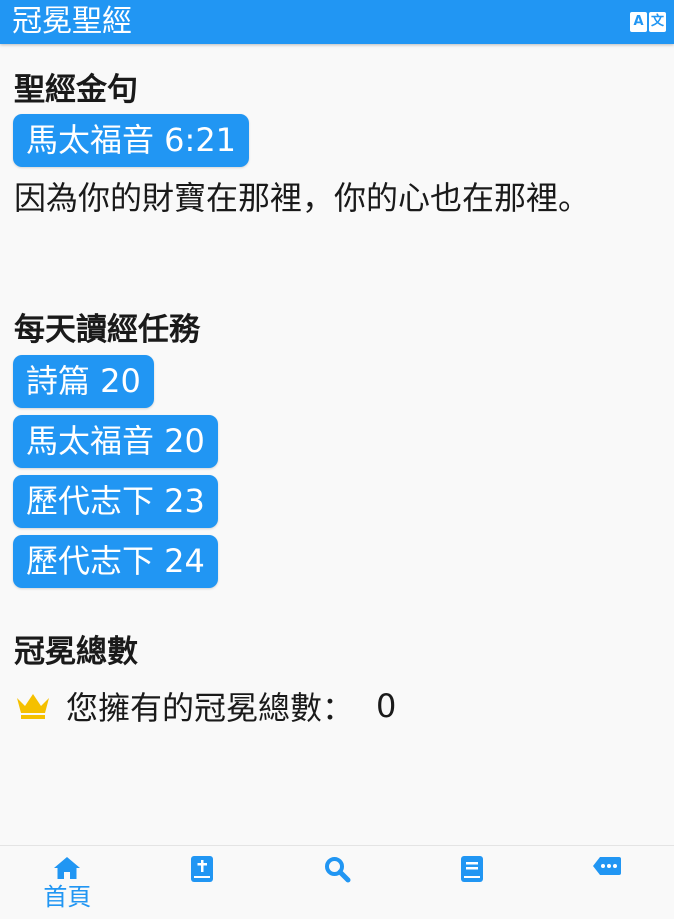 Image resolution: width=674 pixels, height=919 pixels. What do you see at coordinates (67, 868) in the screenshot?
I see `home-icon` at bounding box center [67, 868].